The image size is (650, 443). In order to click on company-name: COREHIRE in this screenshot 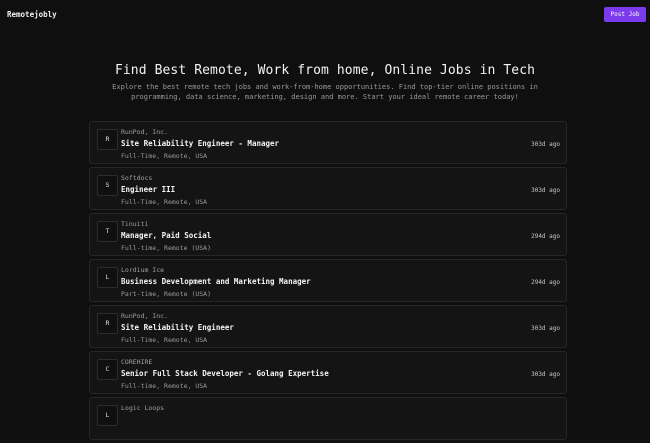, I will do `click(137, 362)`.